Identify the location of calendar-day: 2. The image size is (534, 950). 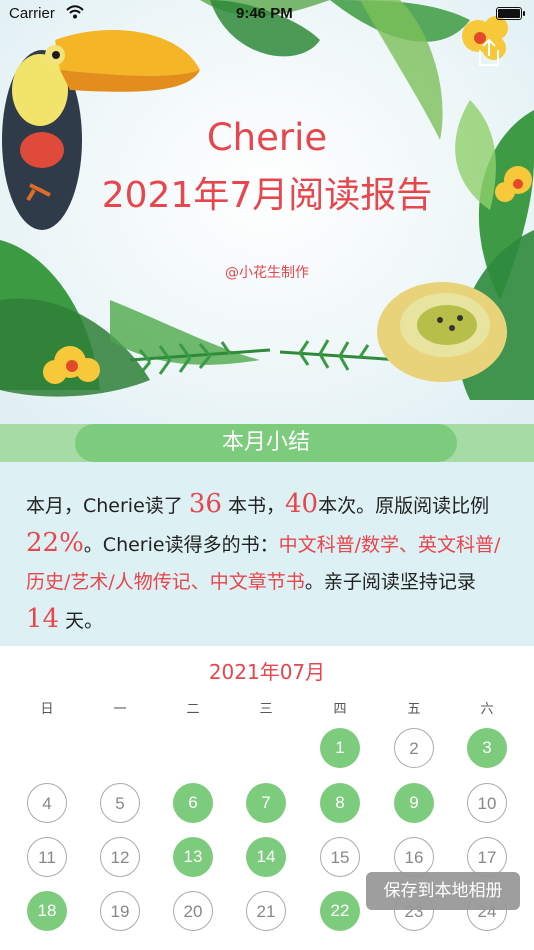
(414, 748).